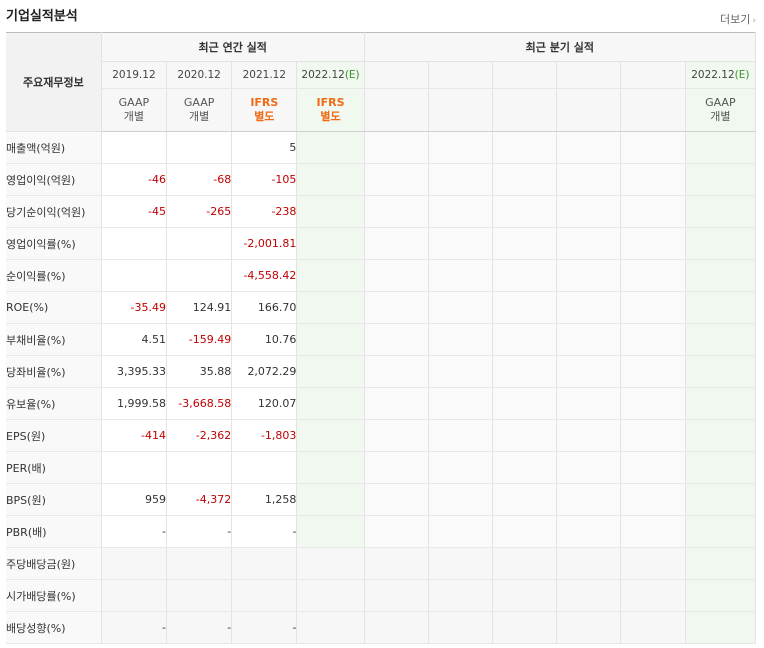 Image resolution: width=764 pixels, height=648 pixels. I want to click on row-label: BPS(원), so click(54, 499).